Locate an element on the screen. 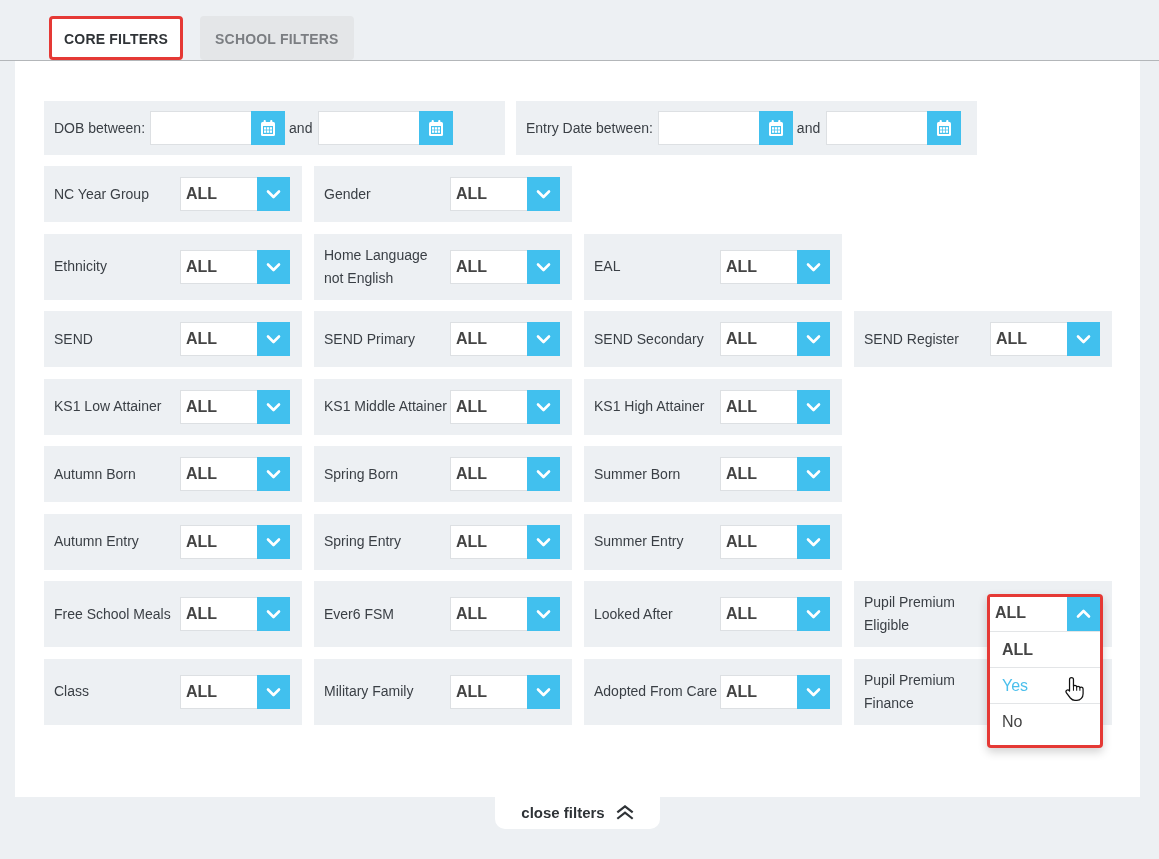 The image size is (1159, 859). date-filter-label: Entry Date between: is located at coordinates (589, 128).